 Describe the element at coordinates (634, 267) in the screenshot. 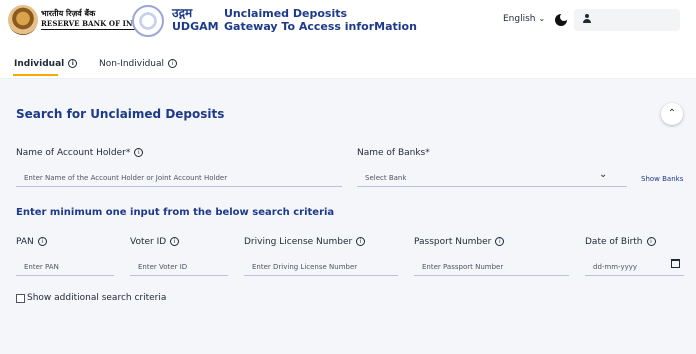

I see `dob-input: dd-mm-yyyy` at that location.